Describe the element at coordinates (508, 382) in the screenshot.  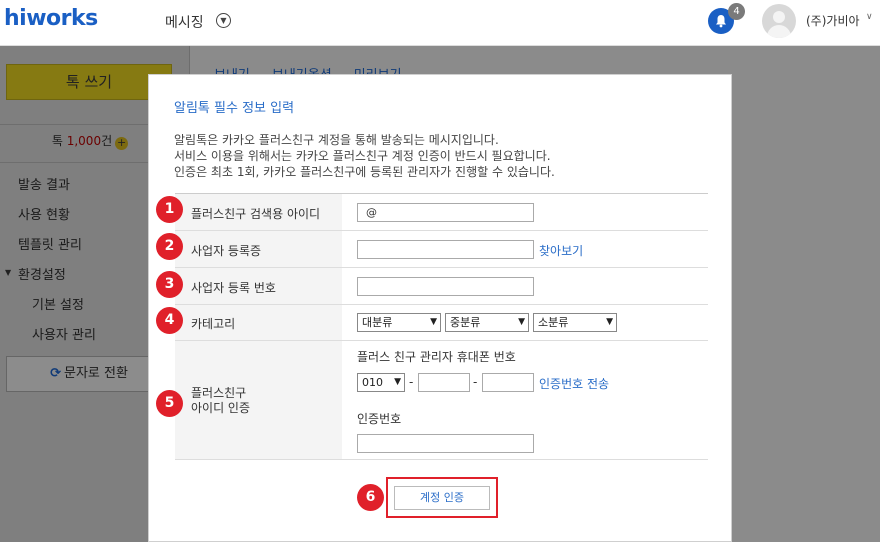
I see `phone-last-input` at that location.